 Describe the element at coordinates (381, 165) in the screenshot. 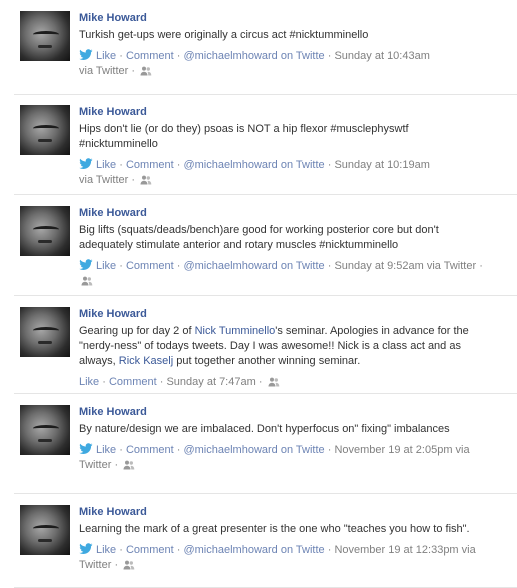

I see `timestamp: Sunday at 10:19am` at that location.